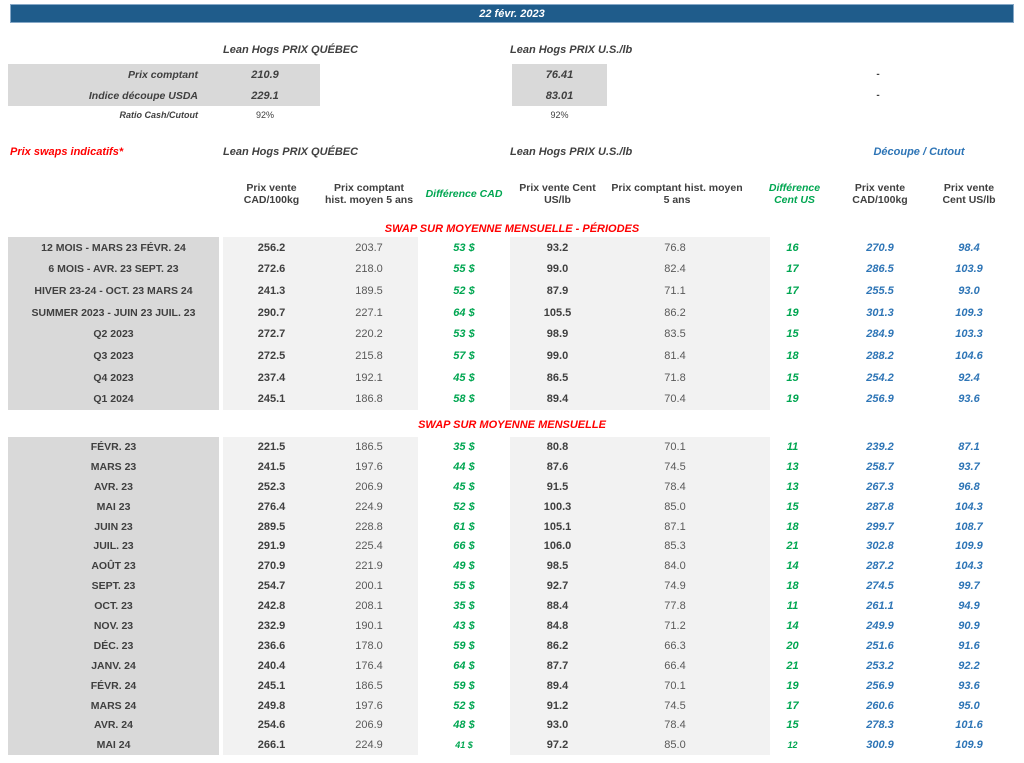 Image resolution: width=1024 pixels, height=763 pixels. I want to click on row-label: MAI 23, so click(115, 506).